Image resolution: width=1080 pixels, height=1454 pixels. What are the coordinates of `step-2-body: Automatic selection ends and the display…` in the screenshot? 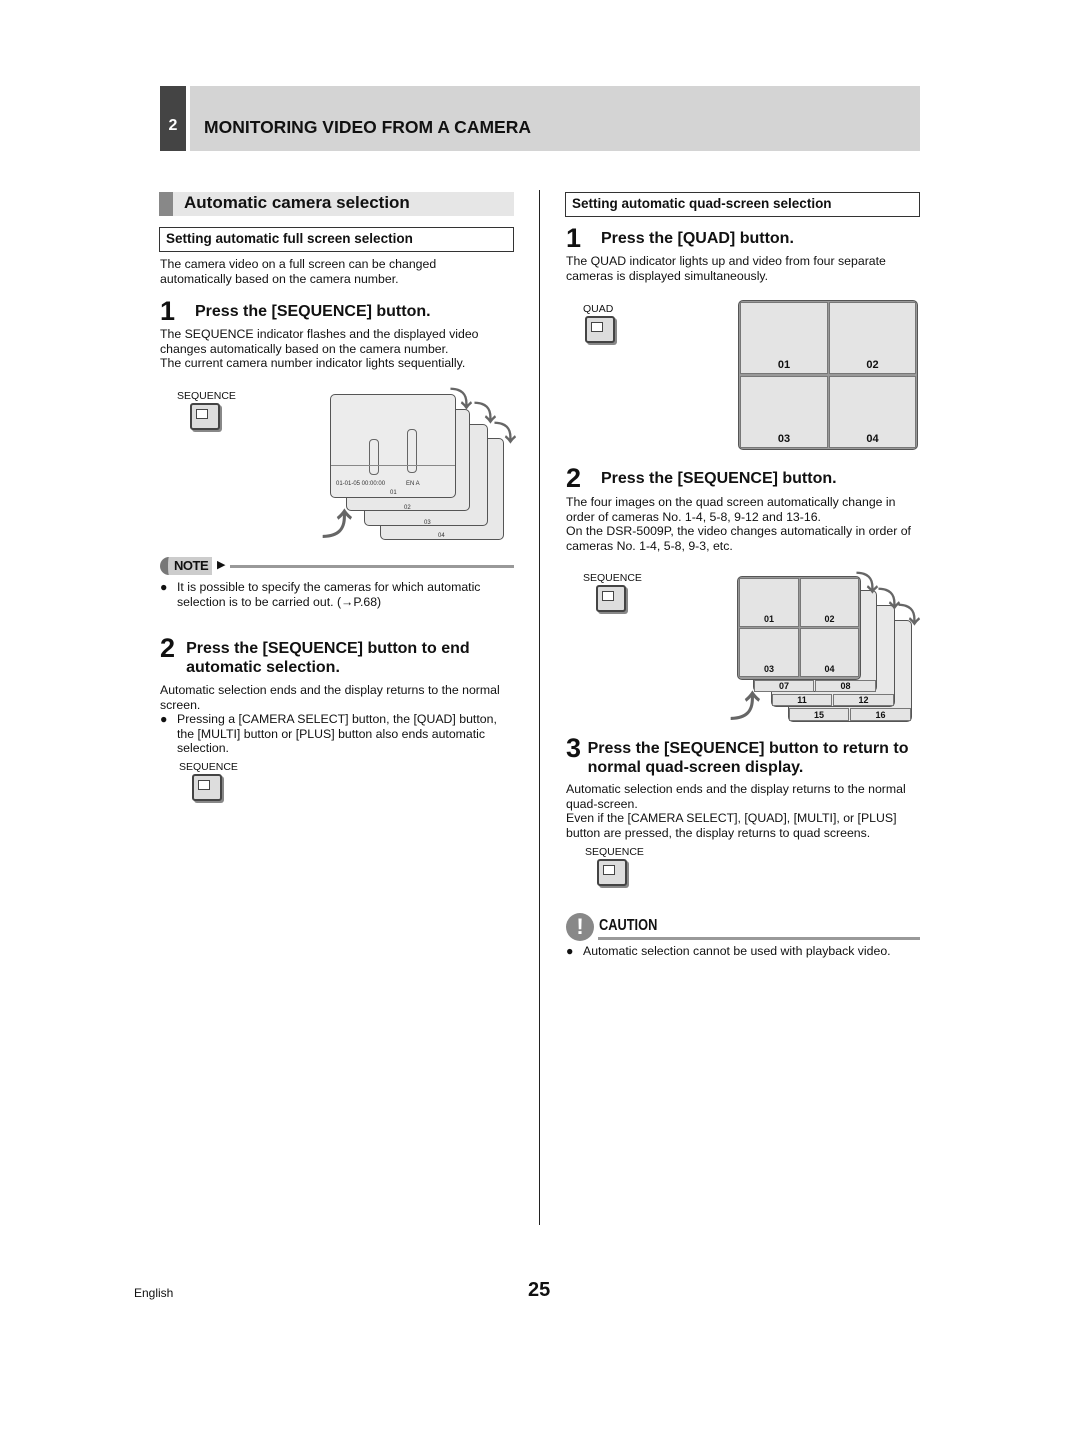 It's located at (337, 719).